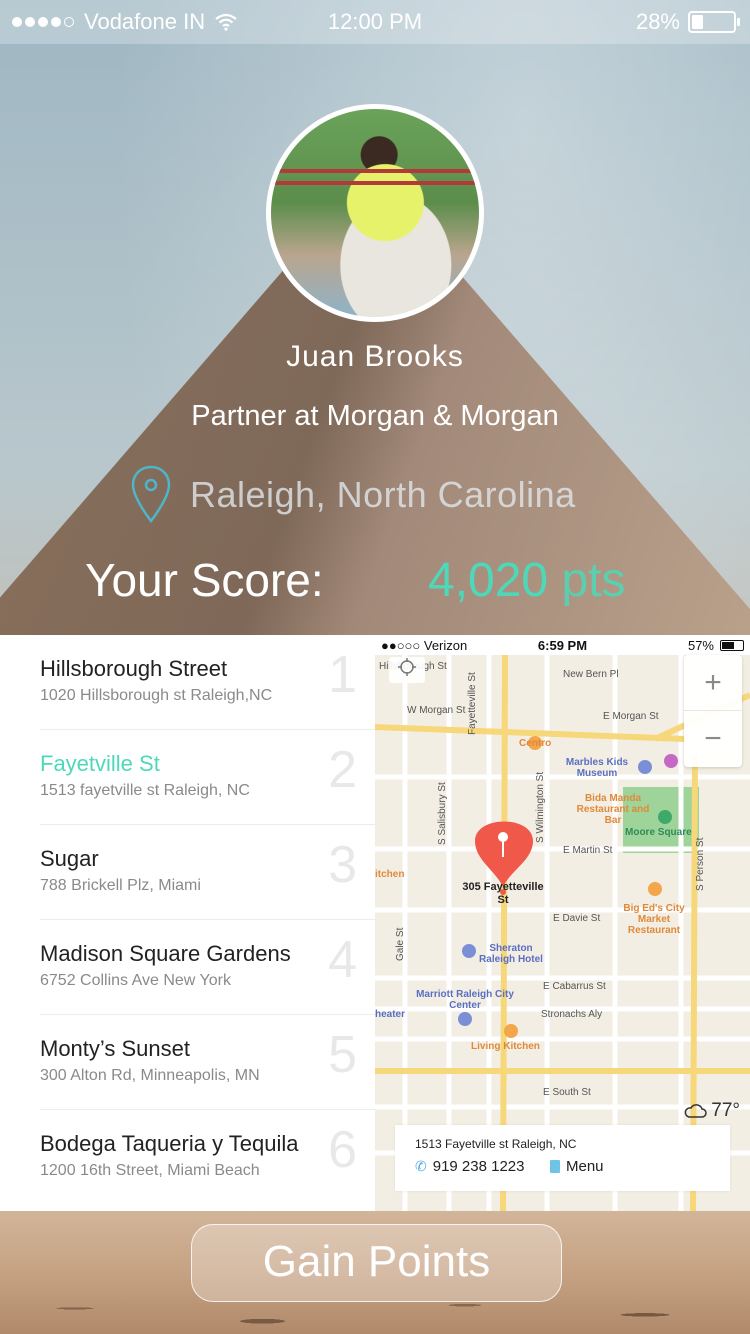 The width and height of the screenshot is (750, 1334). What do you see at coordinates (725, 1110) in the screenshot?
I see `temperature: 77°` at bounding box center [725, 1110].